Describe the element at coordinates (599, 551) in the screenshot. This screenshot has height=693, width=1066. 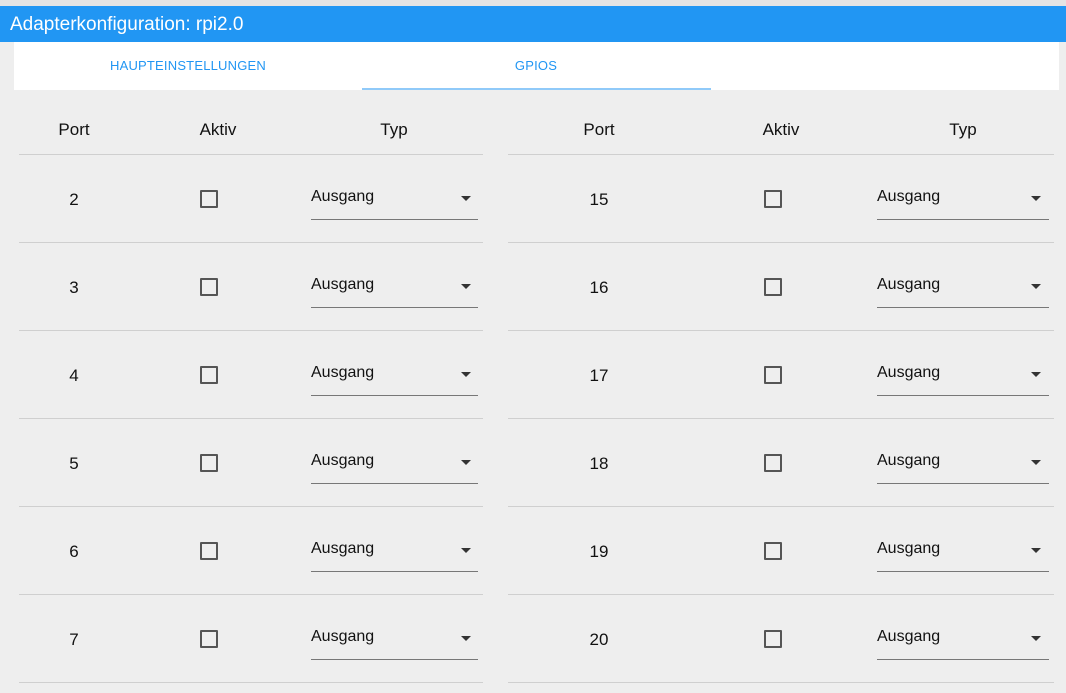
I see `port-number: 19` at that location.